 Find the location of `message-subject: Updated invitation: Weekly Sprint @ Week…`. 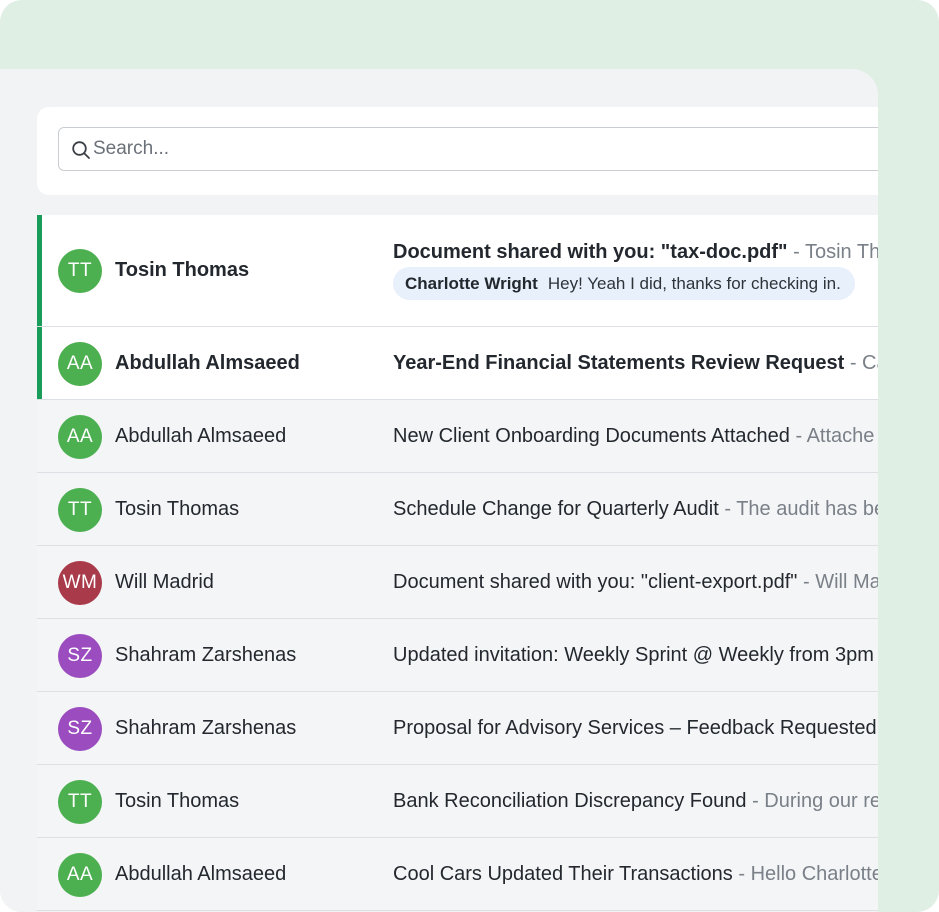

message-subject: Updated invitation: Weekly Sprint @ Week… is located at coordinates (633, 655).